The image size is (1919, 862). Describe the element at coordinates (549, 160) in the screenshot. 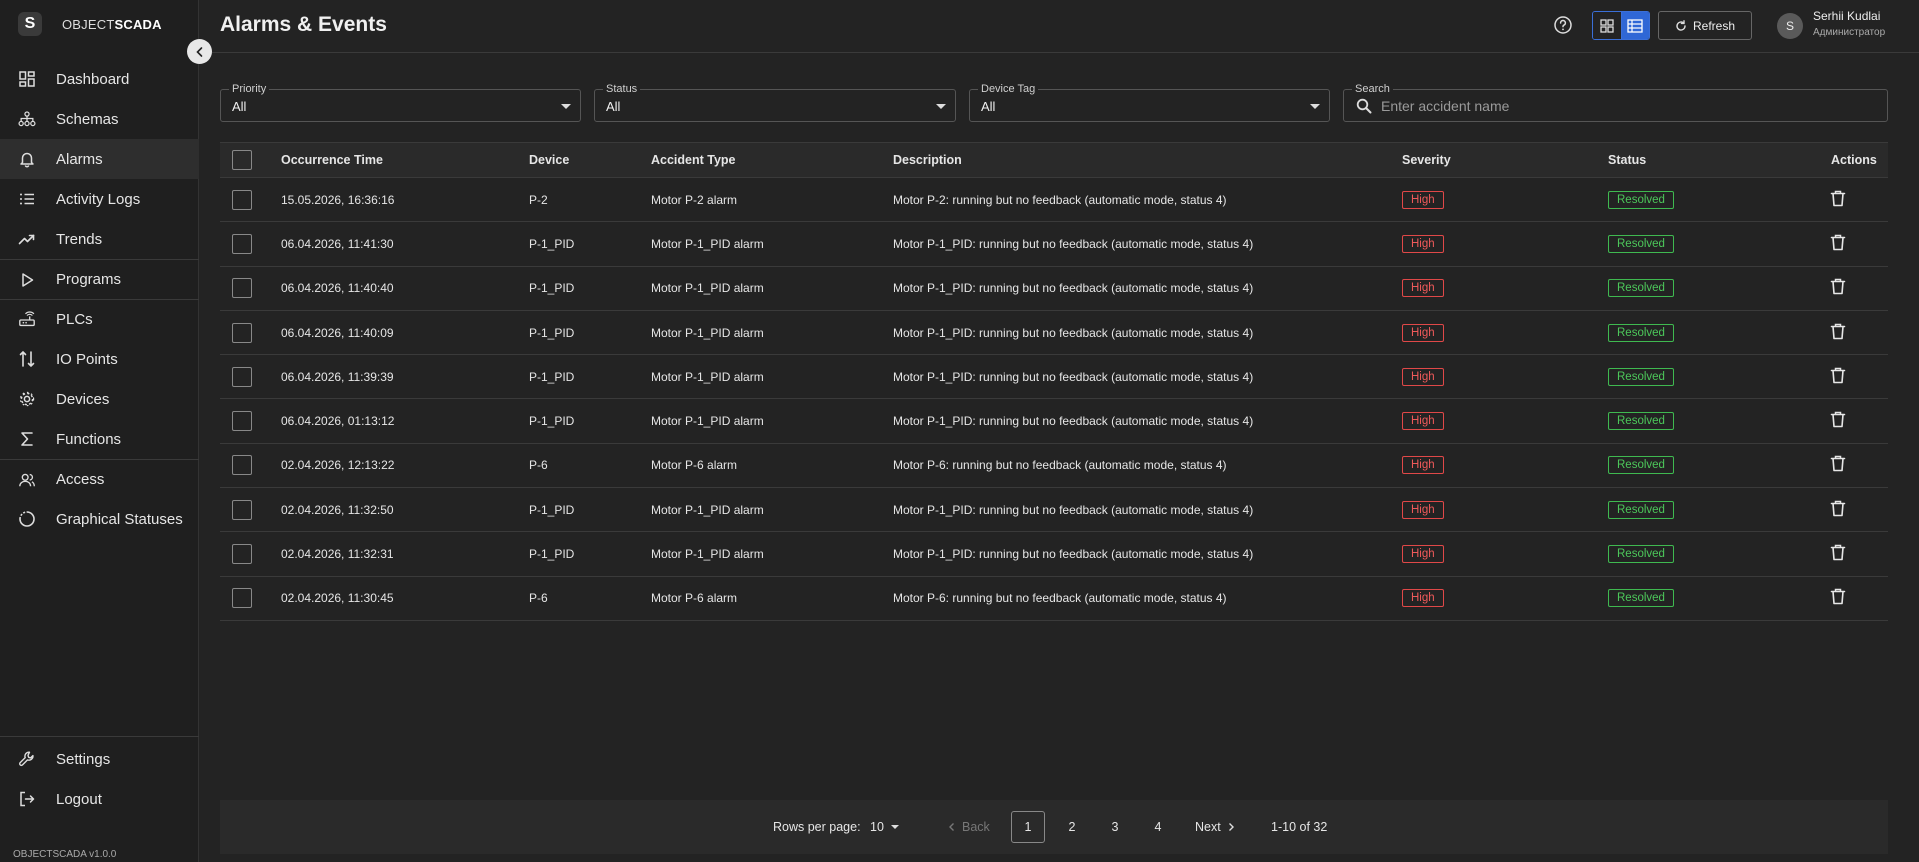

I see `column-header-device: Device` at that location.